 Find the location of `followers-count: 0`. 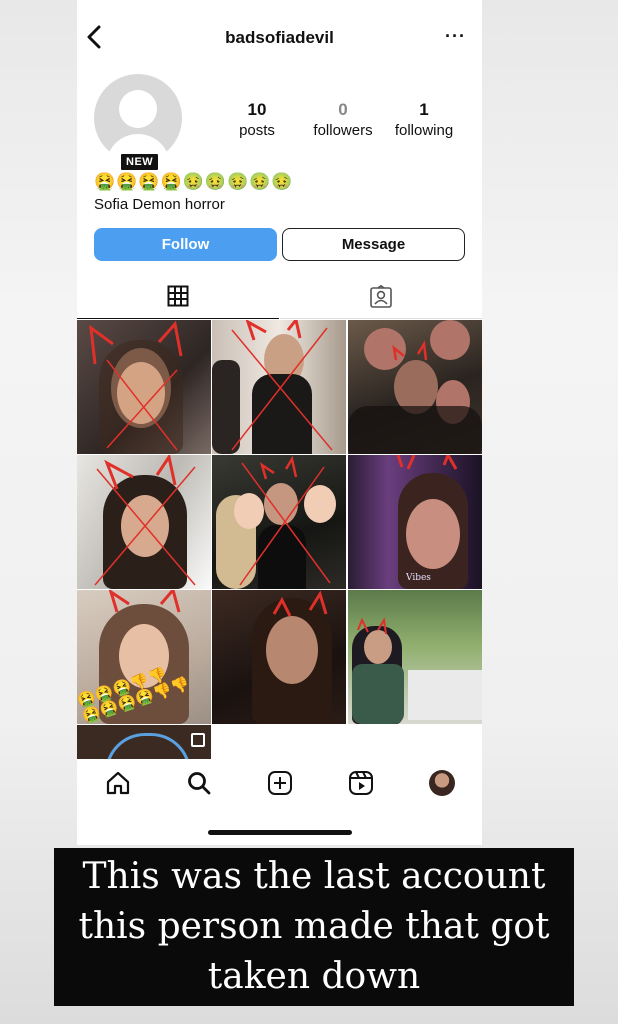

followers-count: 0 is located at coordinates (343, 109).